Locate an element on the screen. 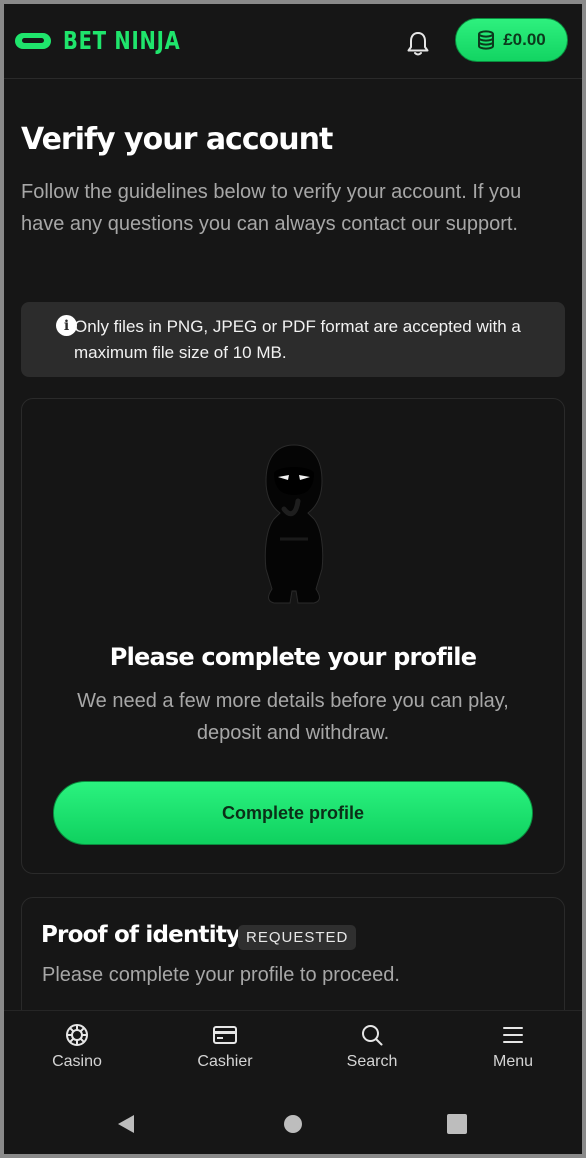 The width and height of the screenshot is (586, 1158). bottom-nav: Casino Cashier Search Menu is located at coordinates (293, 1082).